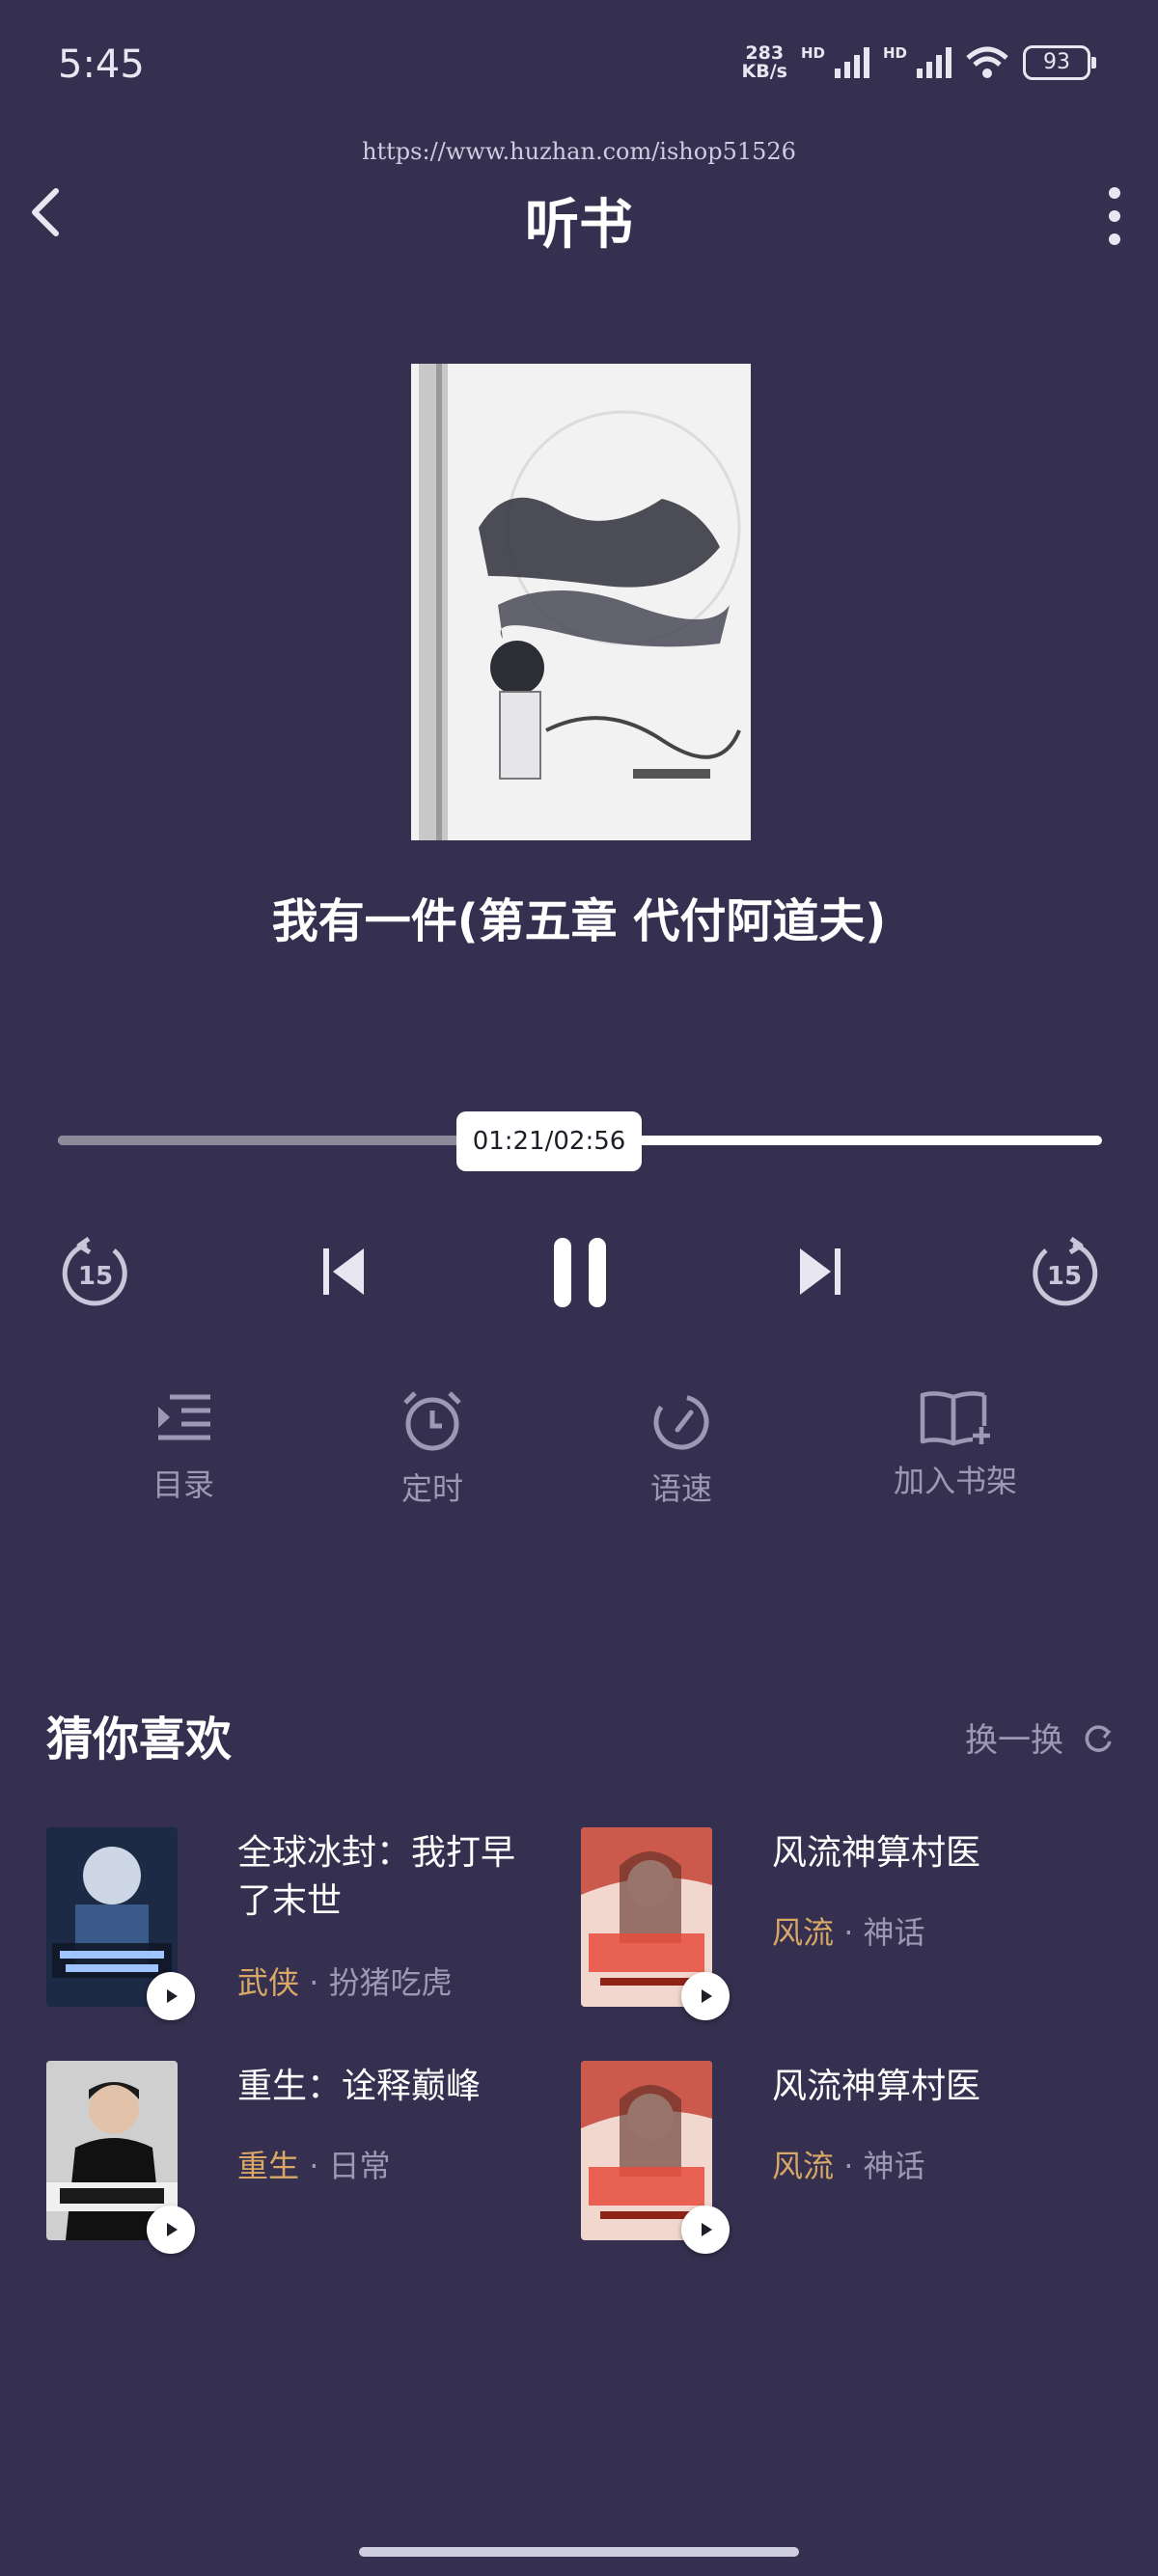 The image size is (1158, 2576). I want to click on alarm-clock-icon, so click(432, 1421).